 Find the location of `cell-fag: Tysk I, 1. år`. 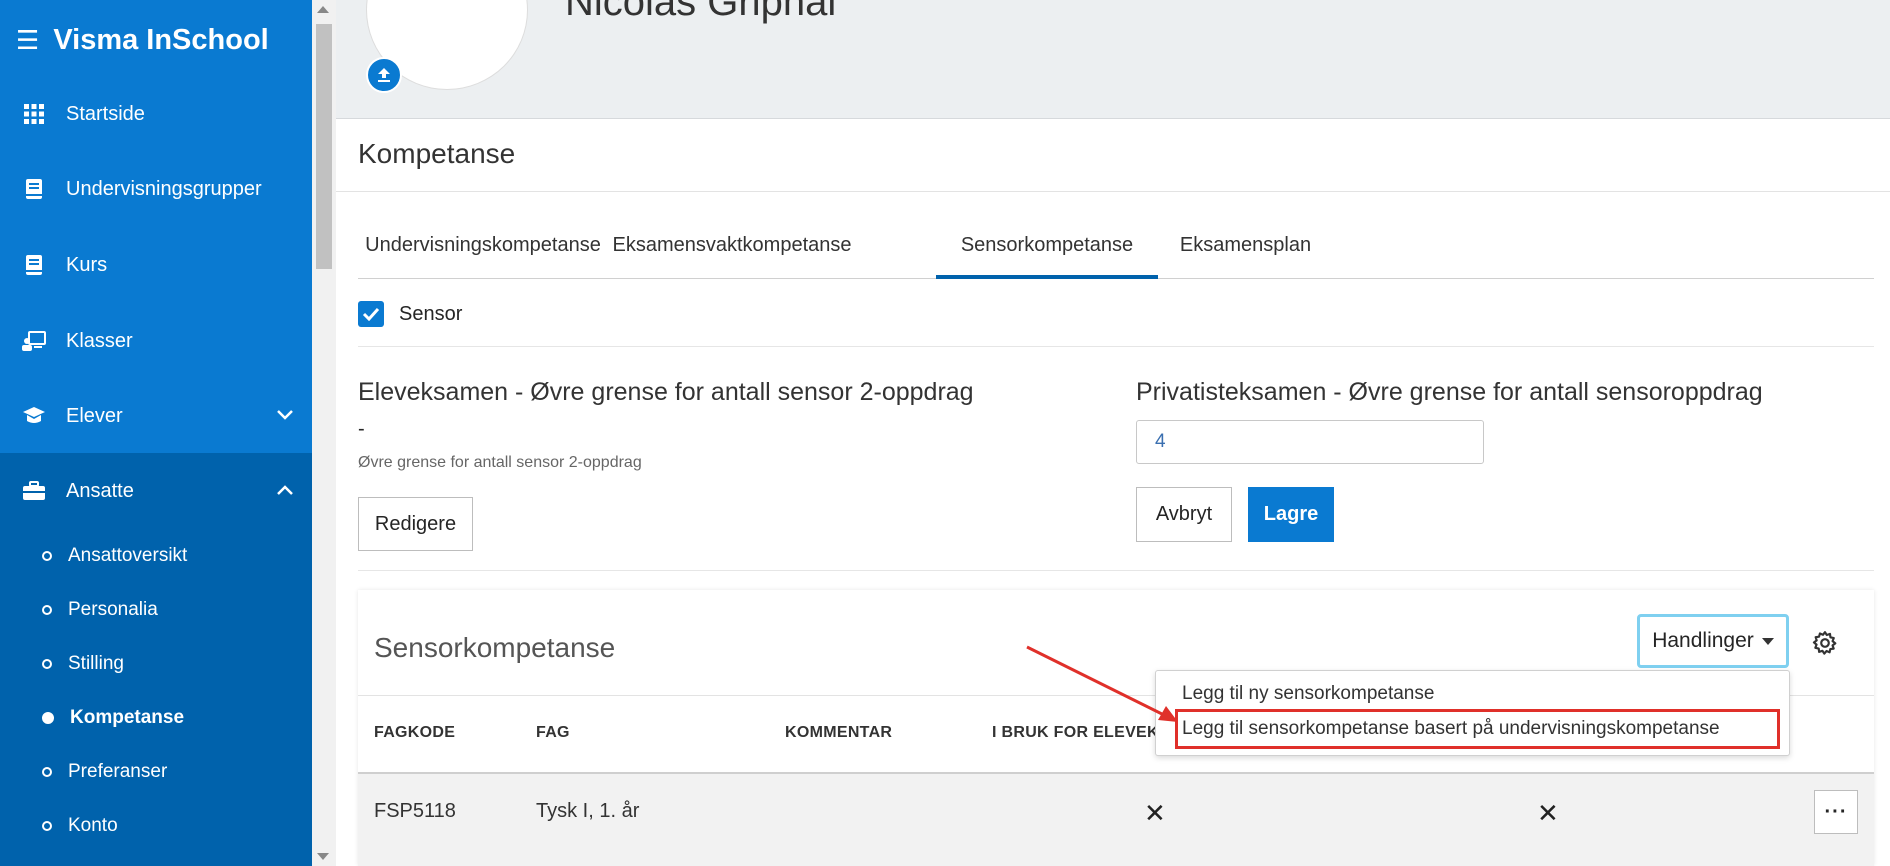

cell-fag: Tysk I, 1. år is located at coordinates (588, 811).